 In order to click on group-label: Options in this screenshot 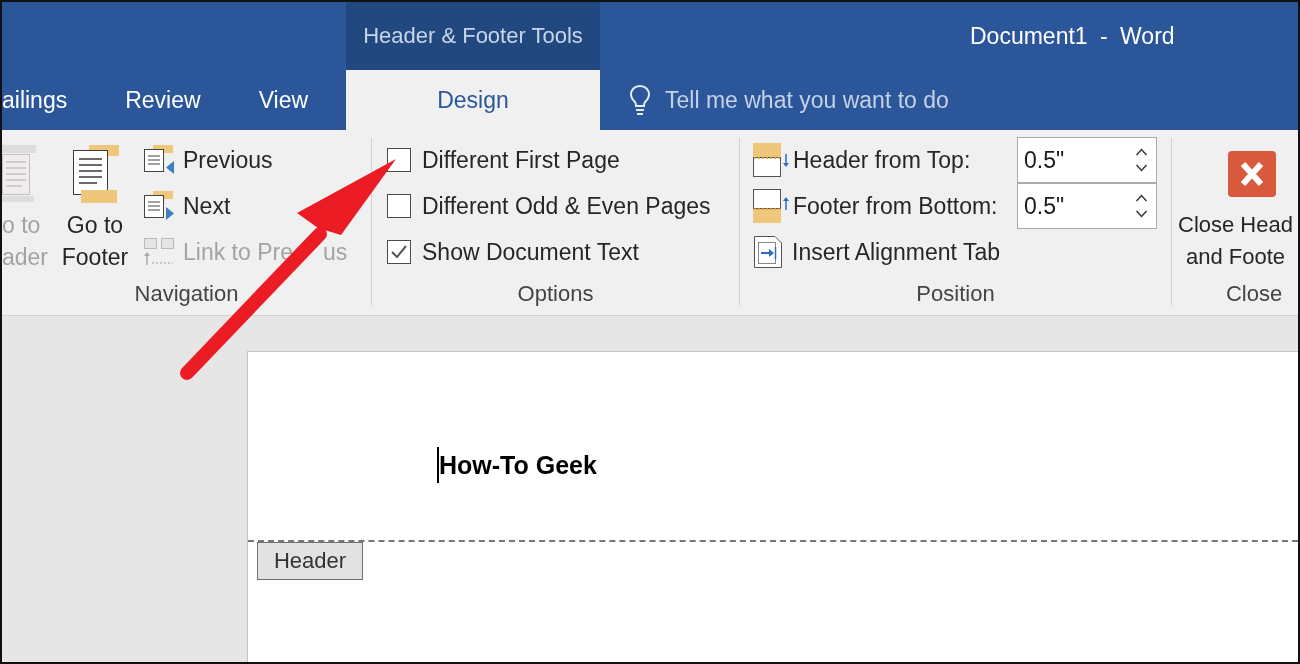, I will do `click(555, 293)`.